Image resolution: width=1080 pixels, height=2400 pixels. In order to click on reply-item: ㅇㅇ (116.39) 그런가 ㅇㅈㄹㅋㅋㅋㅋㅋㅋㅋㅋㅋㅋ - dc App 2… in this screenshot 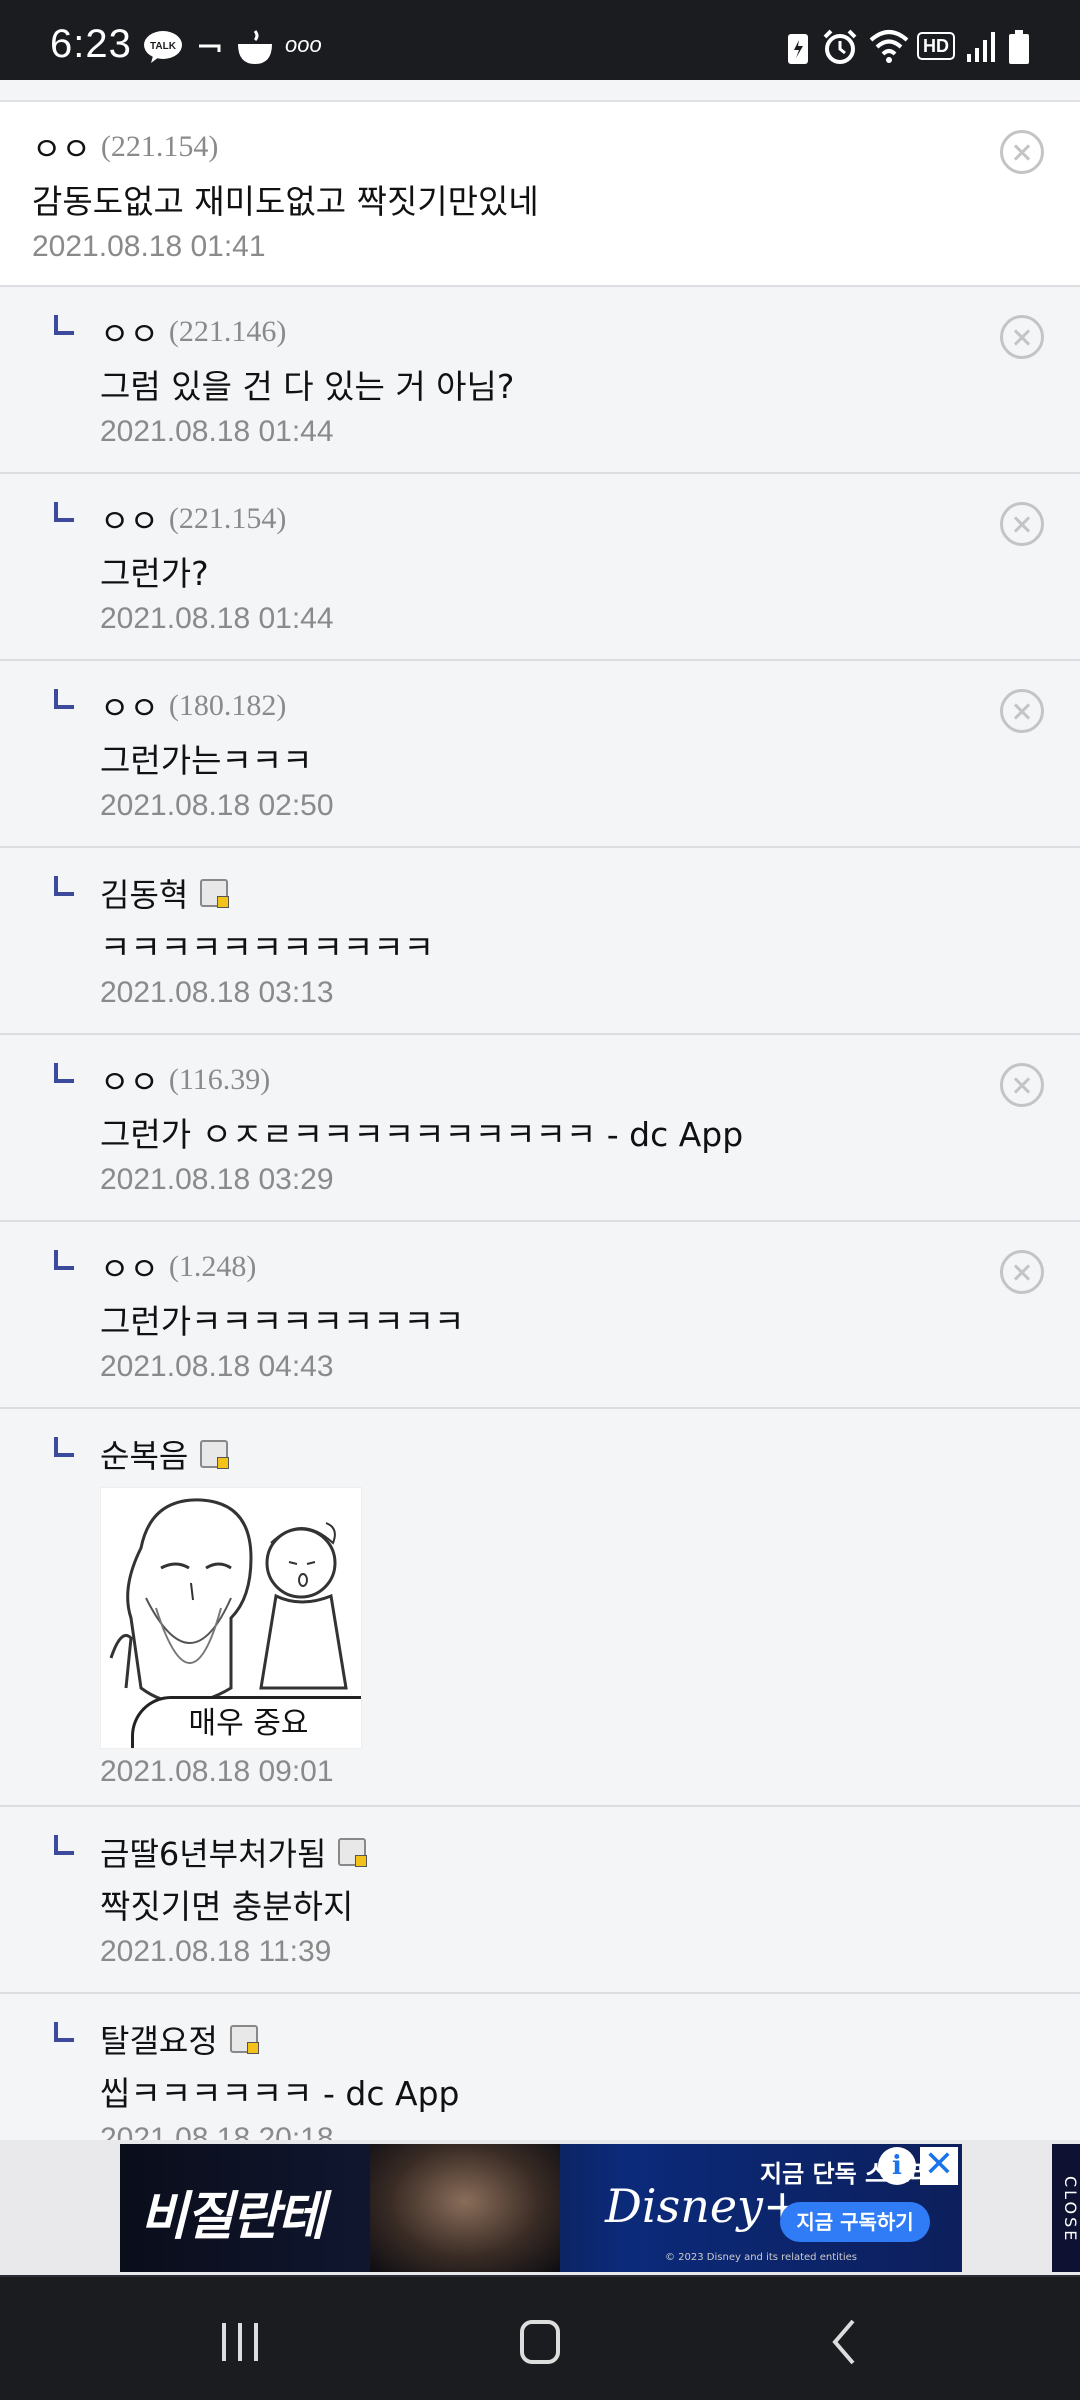, I will do `click(540, 1128)`.